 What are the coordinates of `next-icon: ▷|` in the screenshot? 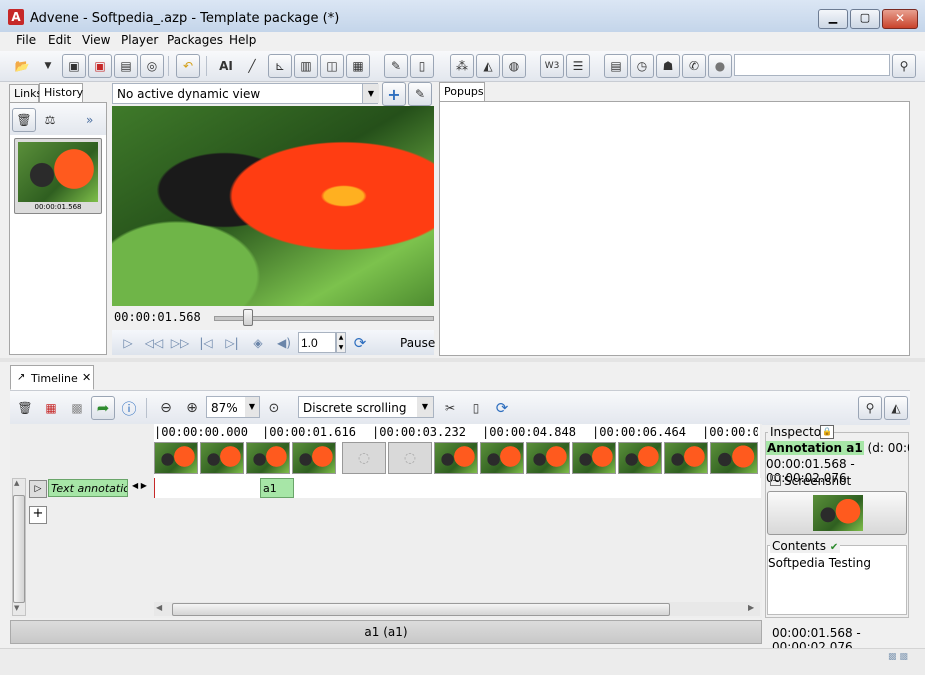 It's located at (232, 343).